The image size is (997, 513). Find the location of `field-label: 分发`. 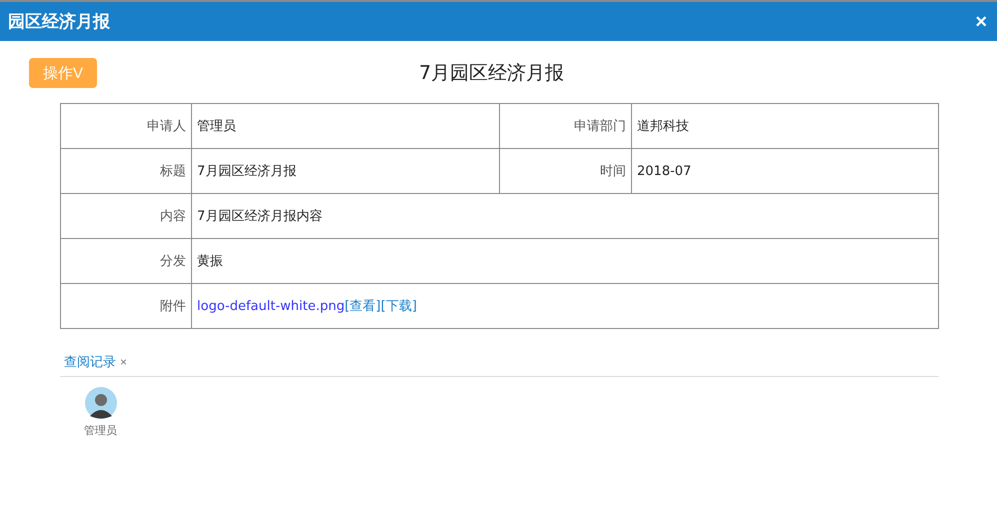

field-label: 分发 is located at coordinates (126, 261).